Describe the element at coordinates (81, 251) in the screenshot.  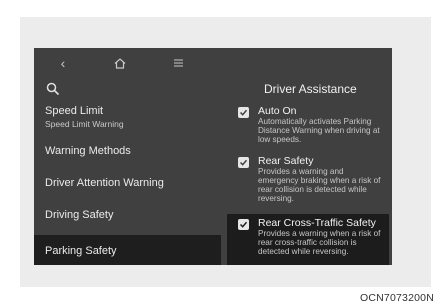
I see `menu-item-label: Parking Safety` at that location.